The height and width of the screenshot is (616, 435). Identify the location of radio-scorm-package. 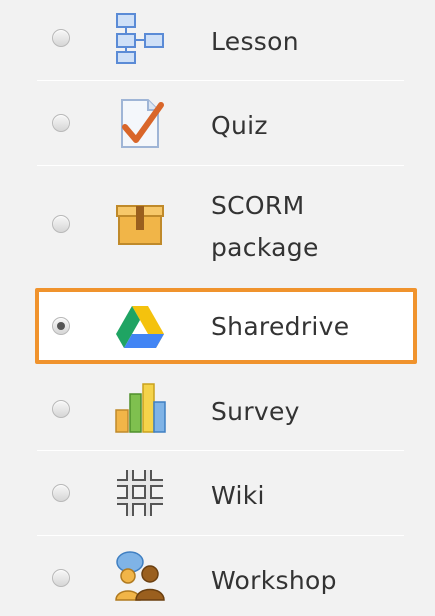
(61, 224).